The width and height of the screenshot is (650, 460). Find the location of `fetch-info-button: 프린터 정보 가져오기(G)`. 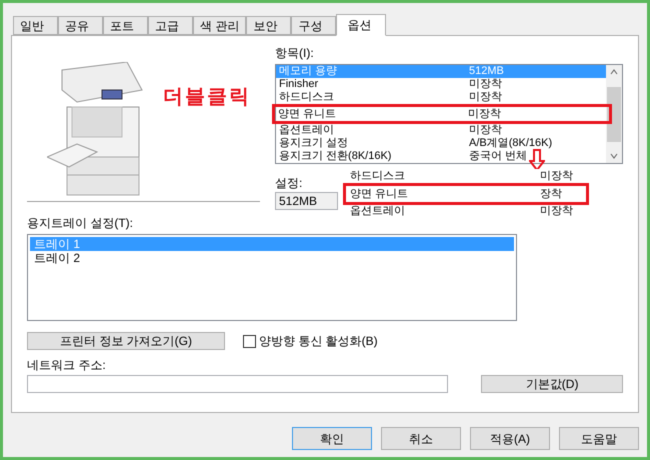

fetch-info-button: 프린터 정보 가져오기(G) is located at coordinates (126, 341).